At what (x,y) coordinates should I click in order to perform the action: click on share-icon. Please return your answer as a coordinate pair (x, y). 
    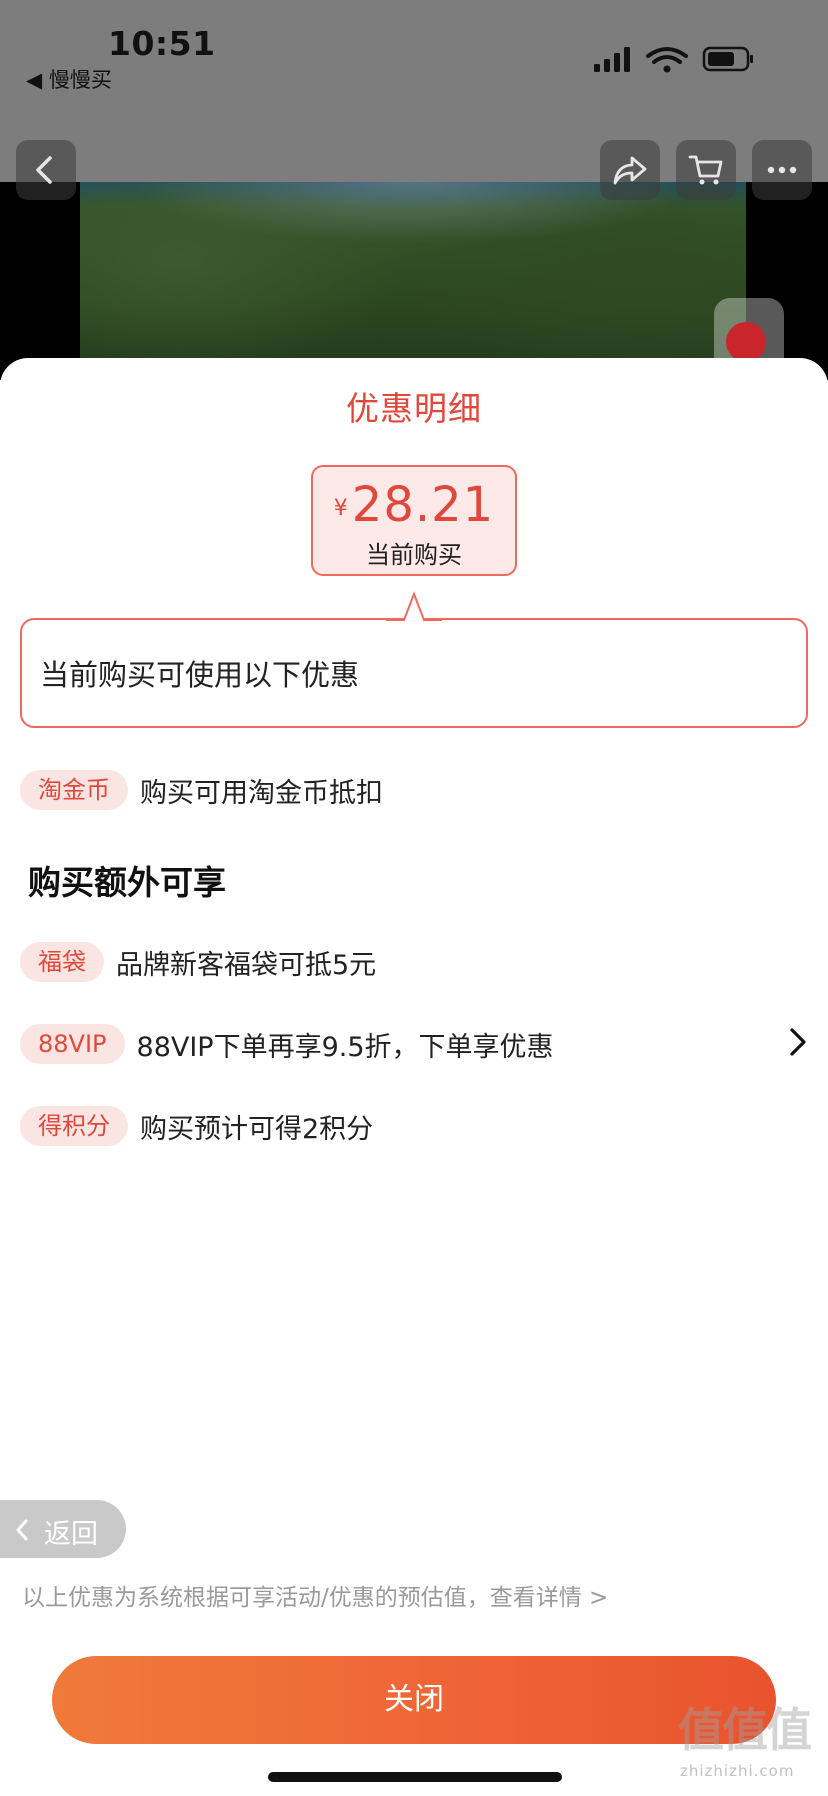
    Looking at the image, I should click on (630, 170).